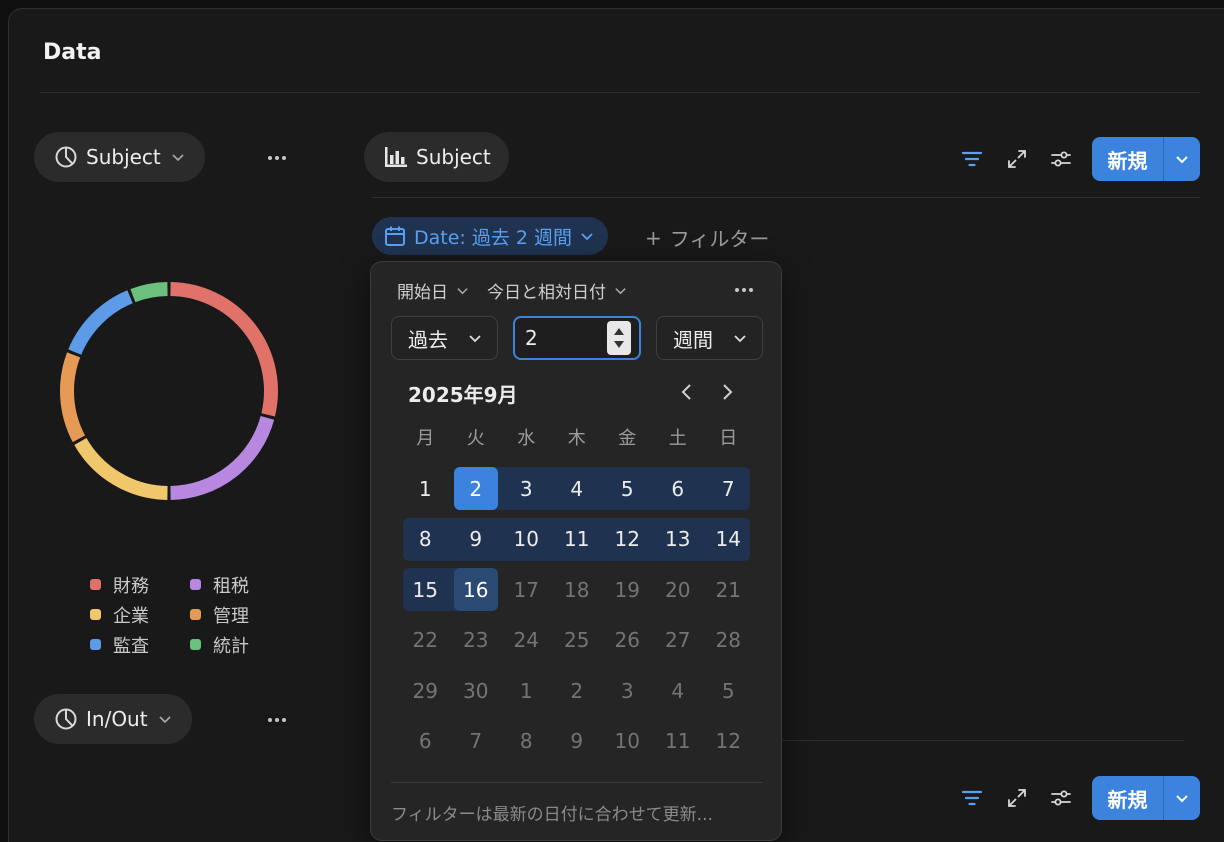 The image size is (1224, 842). Describe the element at coordinates (476, 690) in the screenshot. I see `calendar-day: 30` at that location.